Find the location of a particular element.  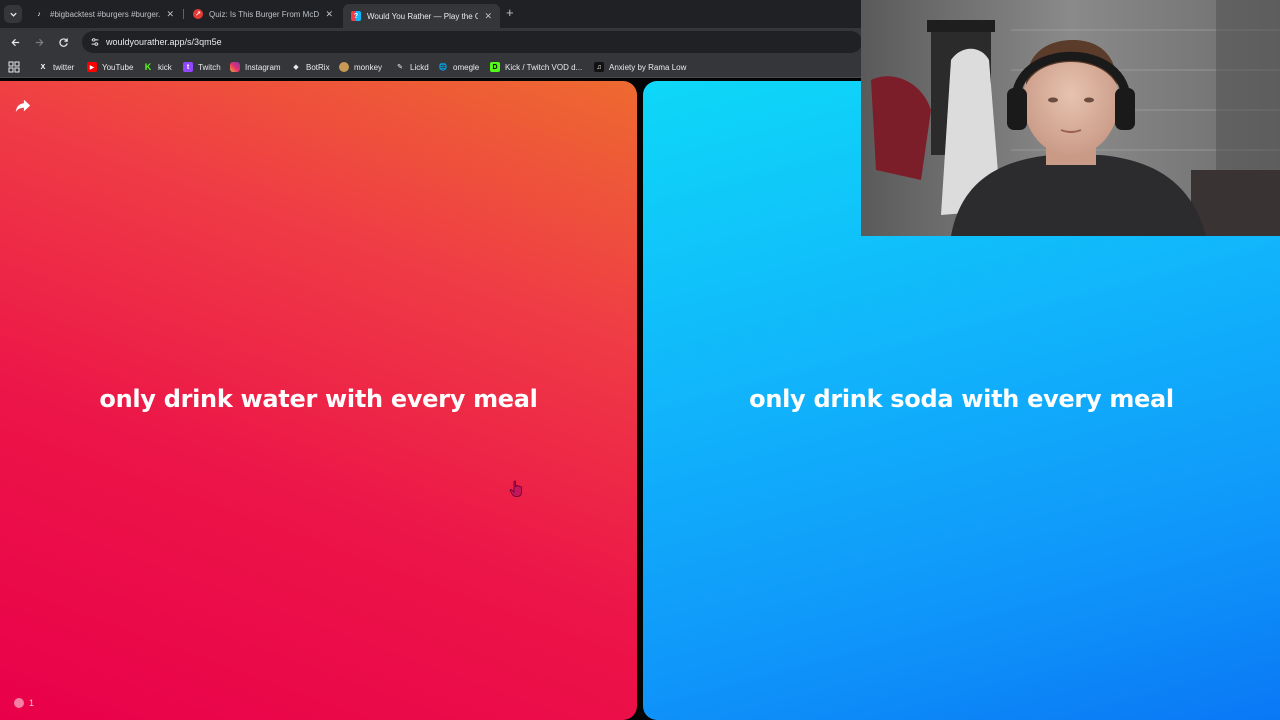

bookmark-youtube: ▶ YouTube is located at coordinates (110, 67).